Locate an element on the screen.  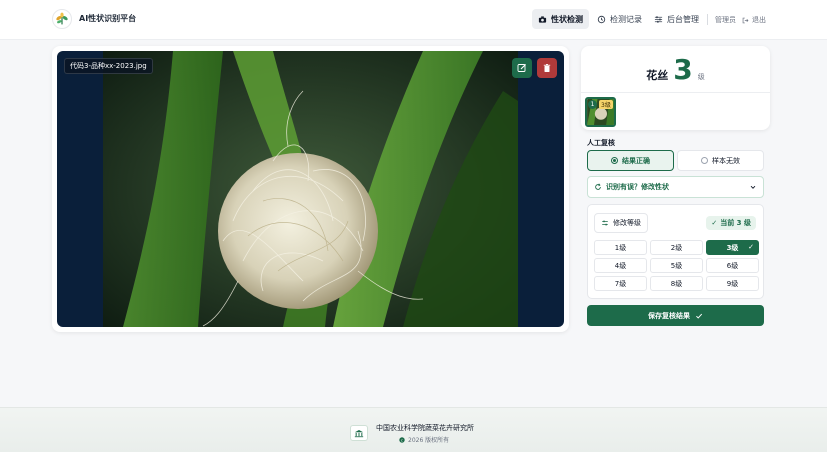
grade-option-8: 8级 is located at coordinates (676, 283).